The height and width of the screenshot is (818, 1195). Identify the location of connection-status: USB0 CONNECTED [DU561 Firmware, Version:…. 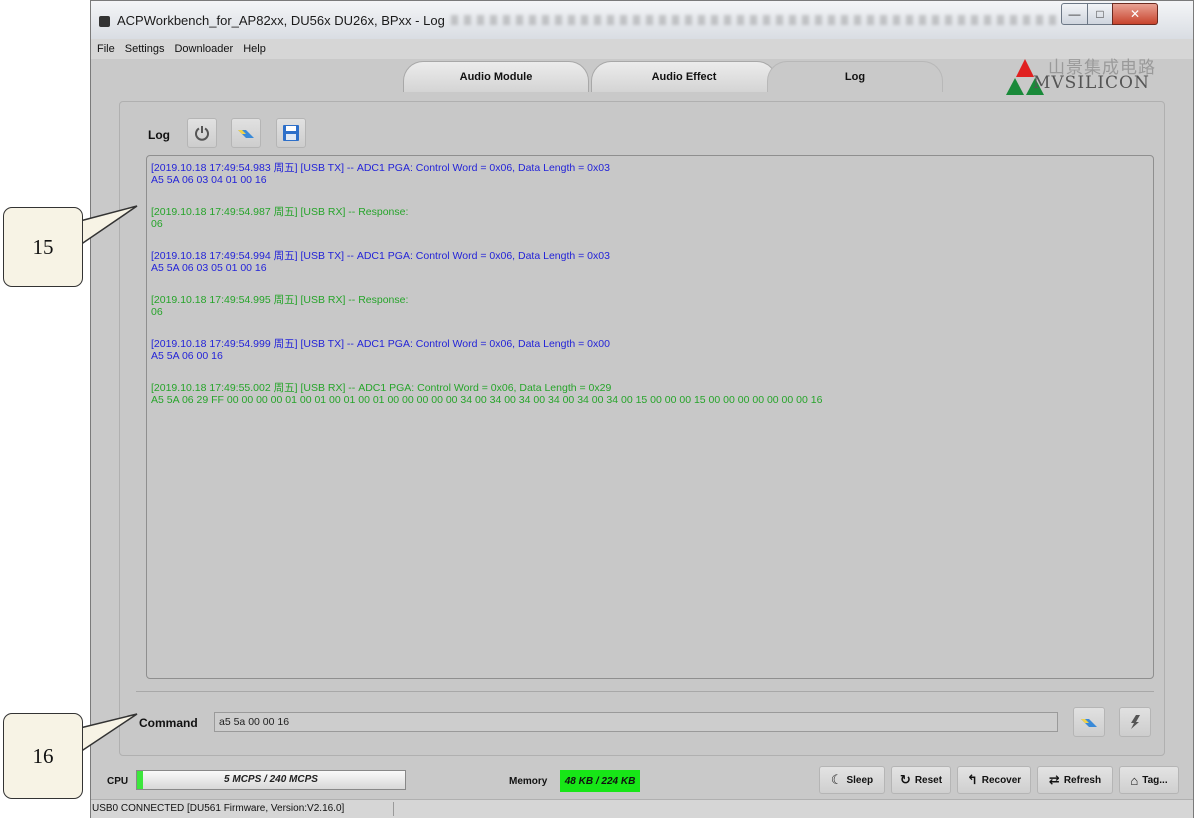
(218, 808).